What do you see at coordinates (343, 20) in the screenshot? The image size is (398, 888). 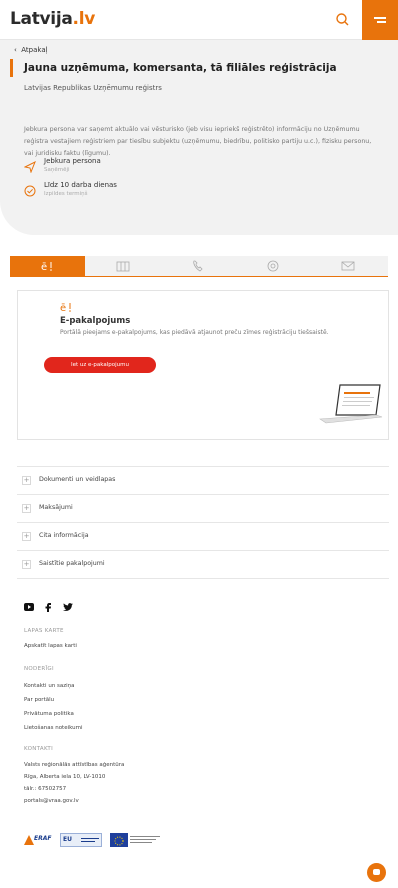 I see `search-icon` at bounding box center [343, 20].